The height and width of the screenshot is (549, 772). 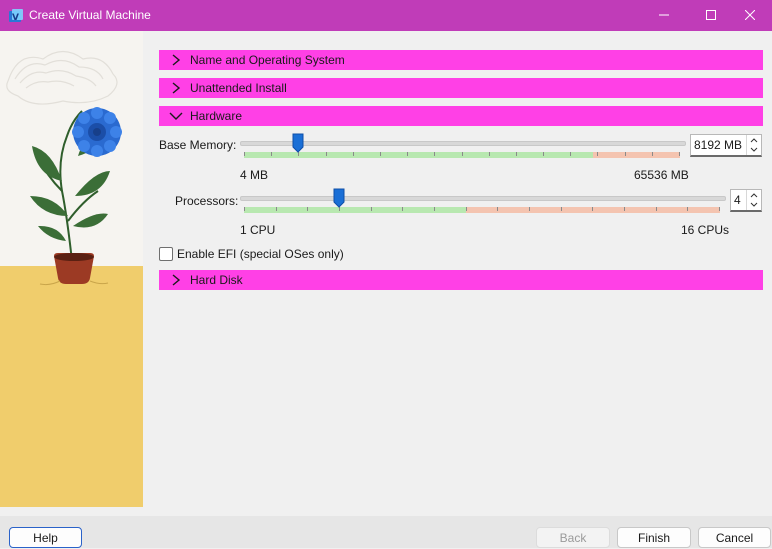 What do you see at coordinates (461, 116) in the screenshot?
I see `section-hardware: Hardware` at bounding box center [461, 116].